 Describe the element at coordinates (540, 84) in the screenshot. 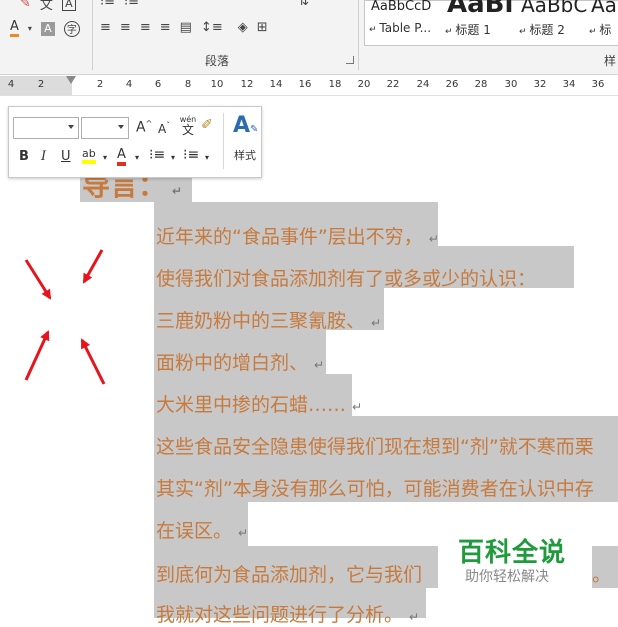

I see `ruler-number: 32` at that location.